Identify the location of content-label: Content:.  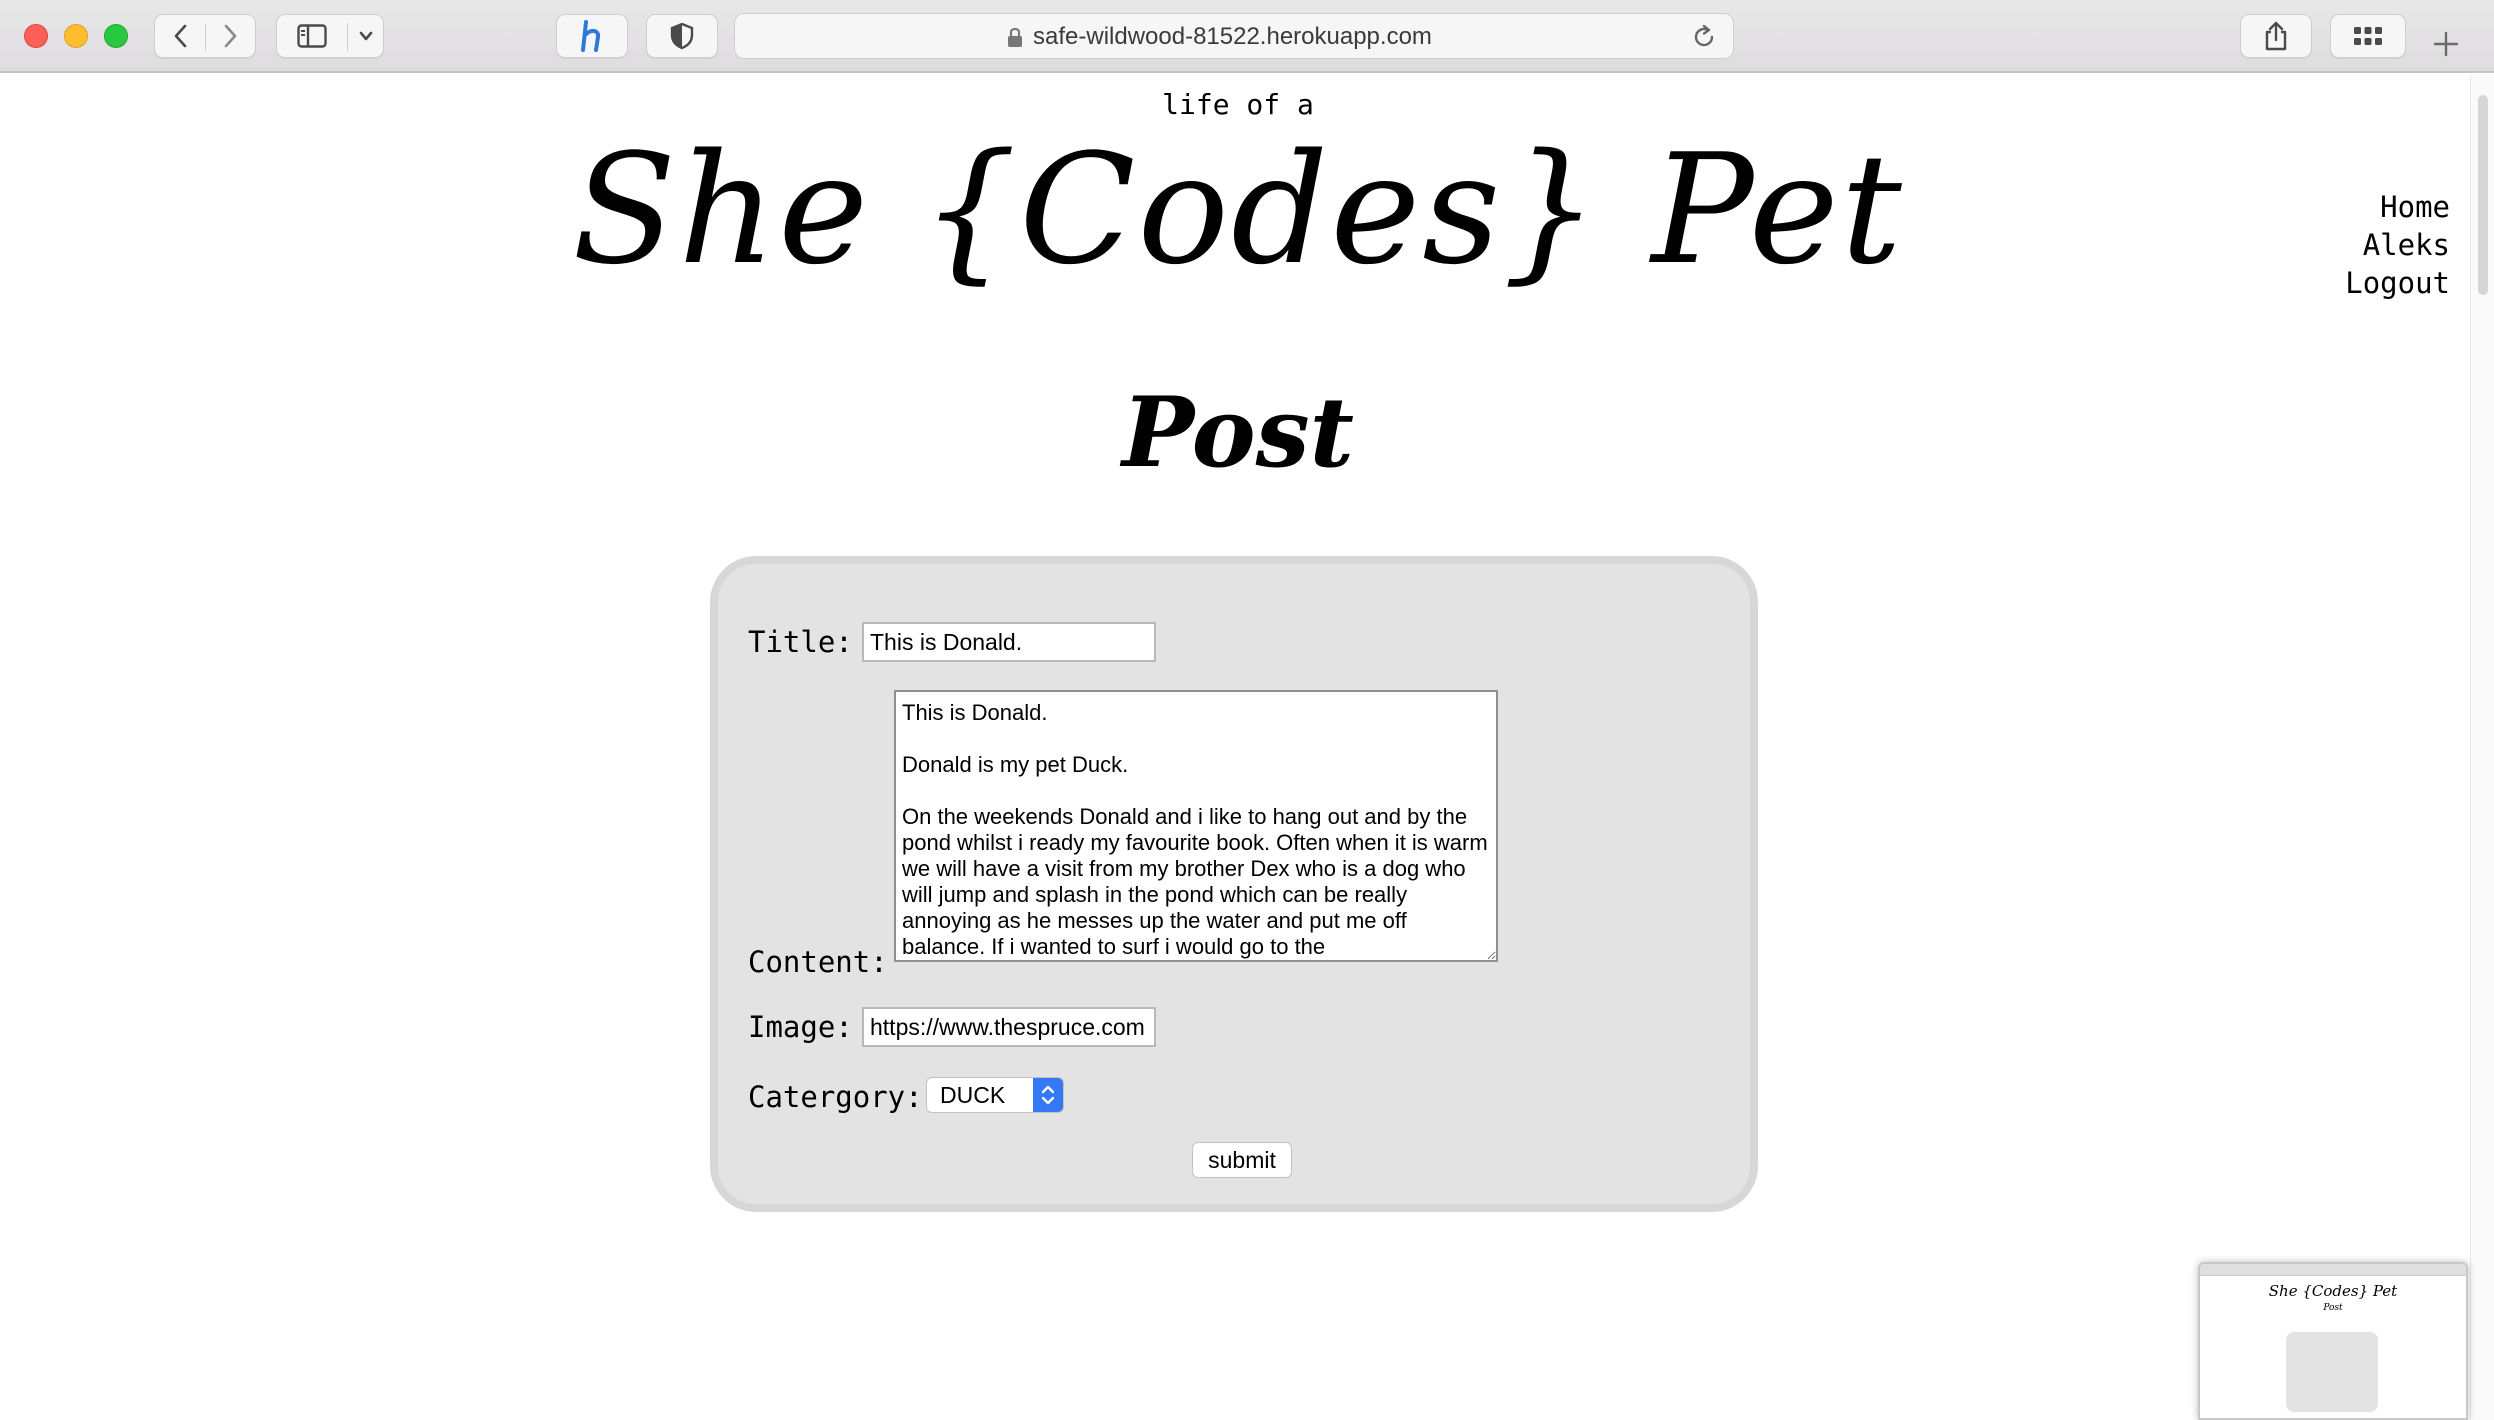
(818, 962).